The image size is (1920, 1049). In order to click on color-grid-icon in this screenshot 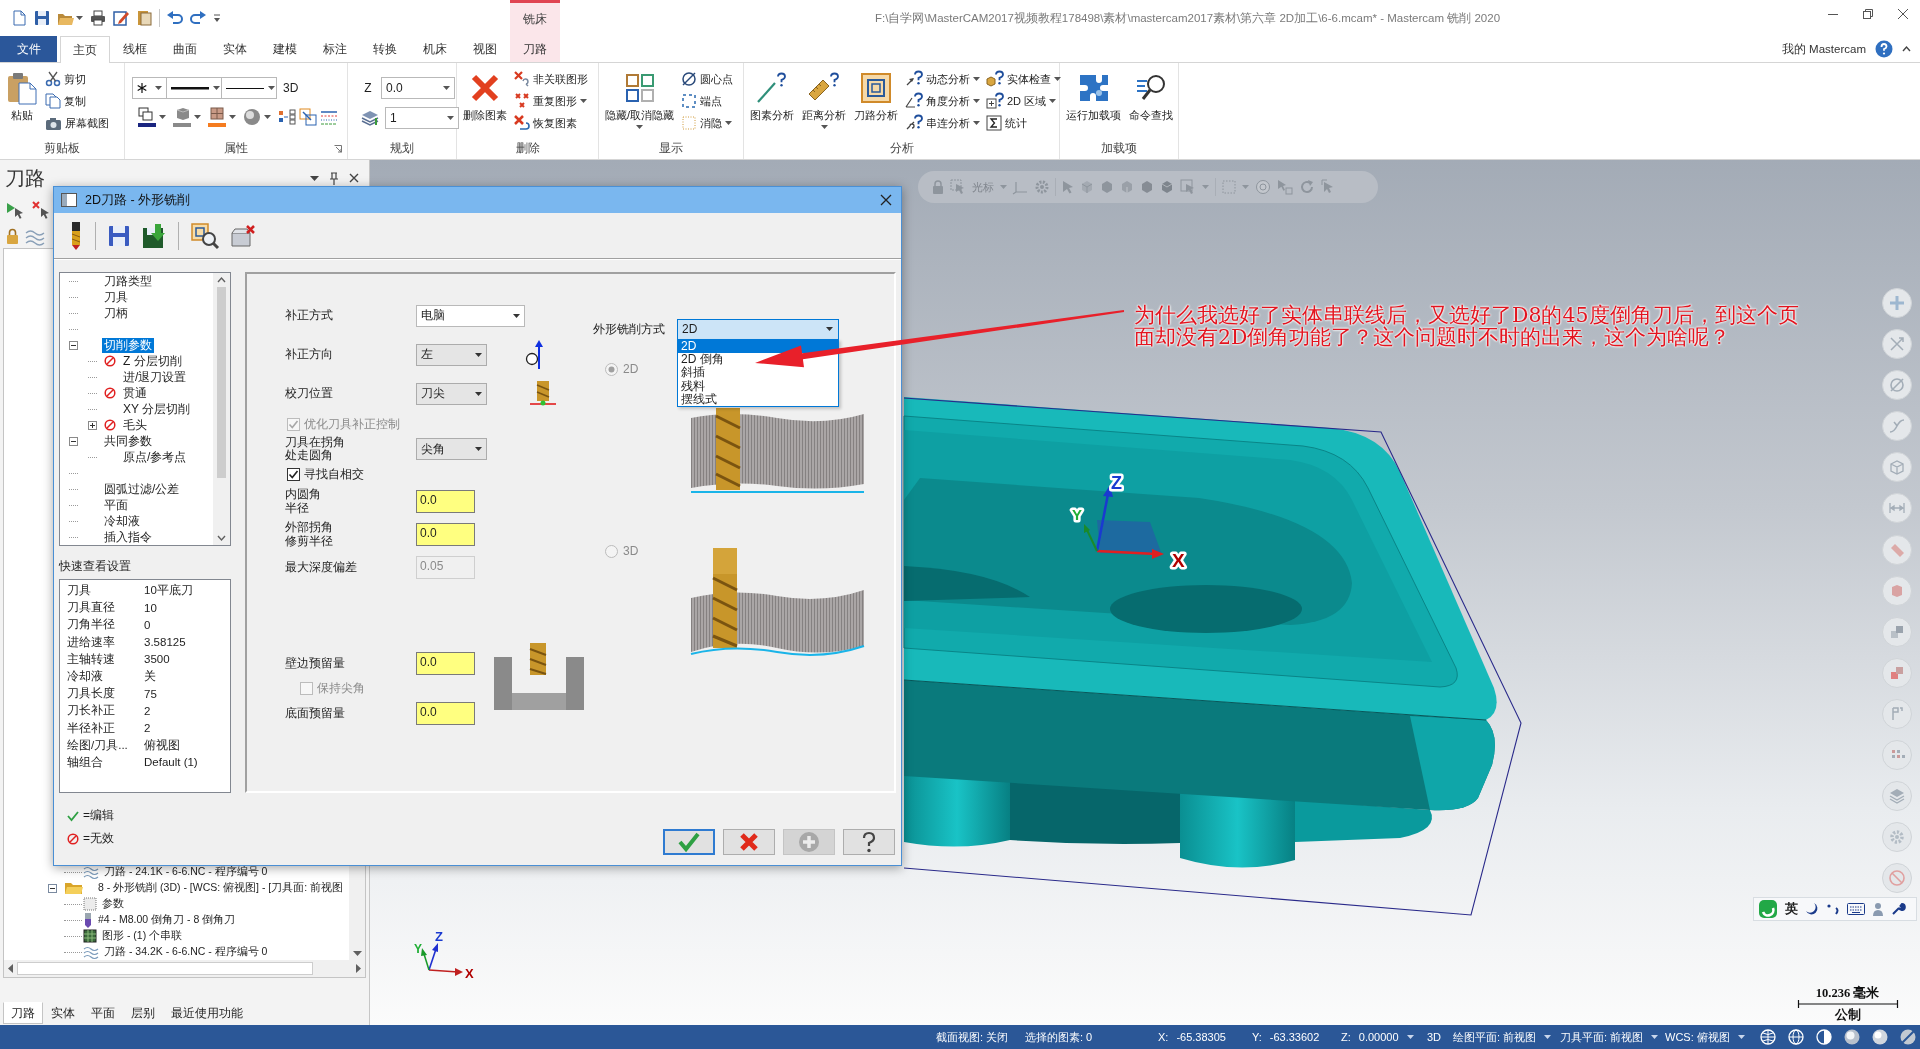, I will do `click(287, 117)`.